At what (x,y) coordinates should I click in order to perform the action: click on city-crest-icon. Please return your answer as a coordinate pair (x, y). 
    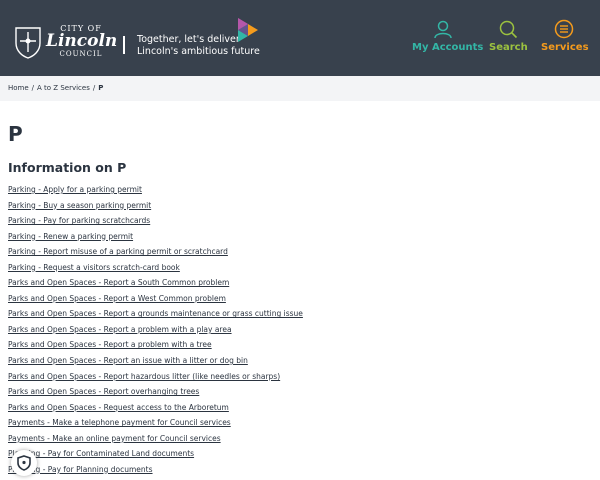
    Looking at the image, I should click on (28, 43).